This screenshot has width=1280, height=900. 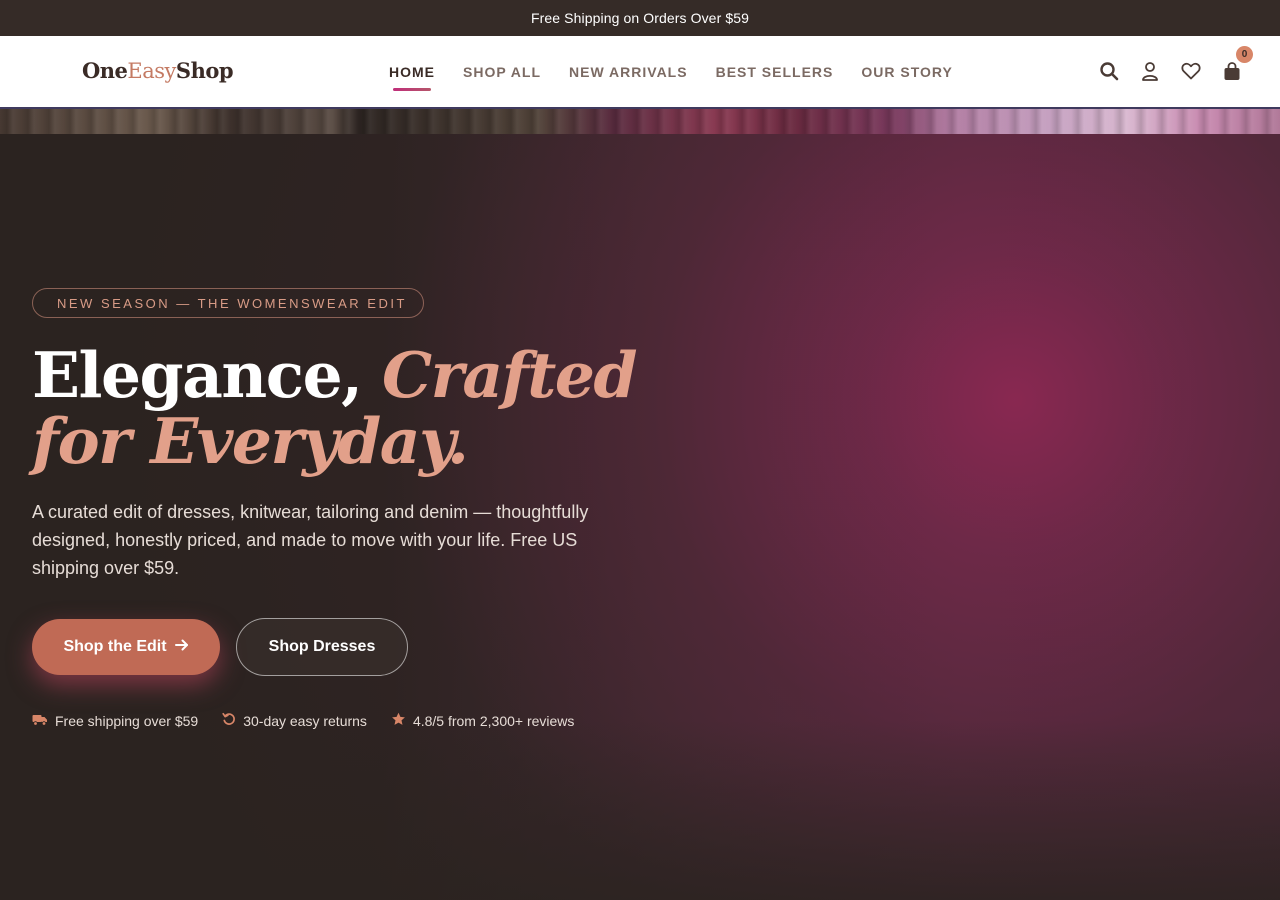 What do you see at coordinates (412, 77) in the screenshot?
I see `nav-home: HOME` at bounding box center [412, 77].